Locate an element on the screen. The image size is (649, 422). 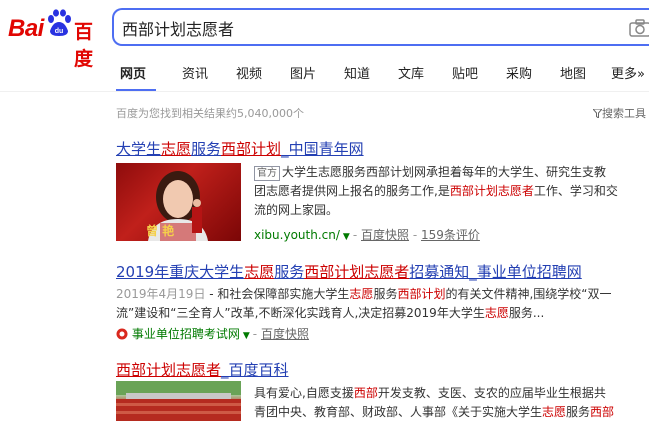
reviews-link: 159条评价 is located at coordinates (450, 235).